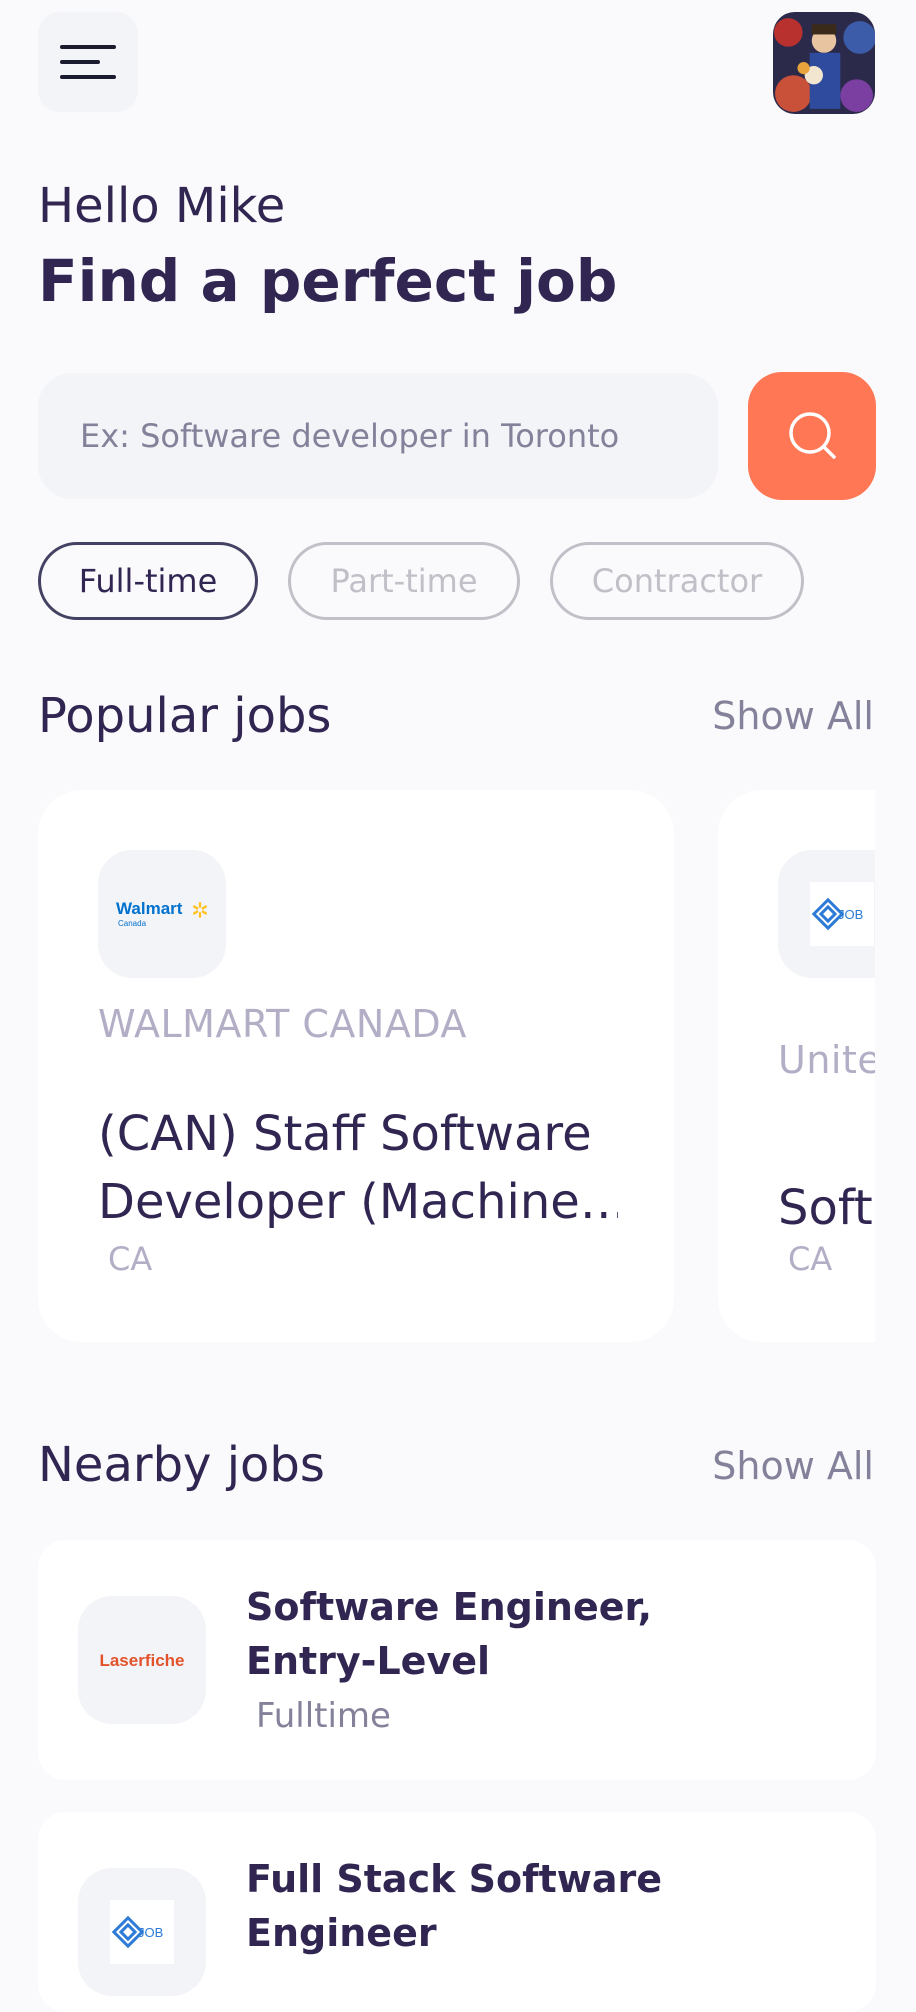 The image size is (916, 2012). What do you see at coordinates (390, 436) in the screenshot?
I see `search-input` at bounding box center [390, 436].